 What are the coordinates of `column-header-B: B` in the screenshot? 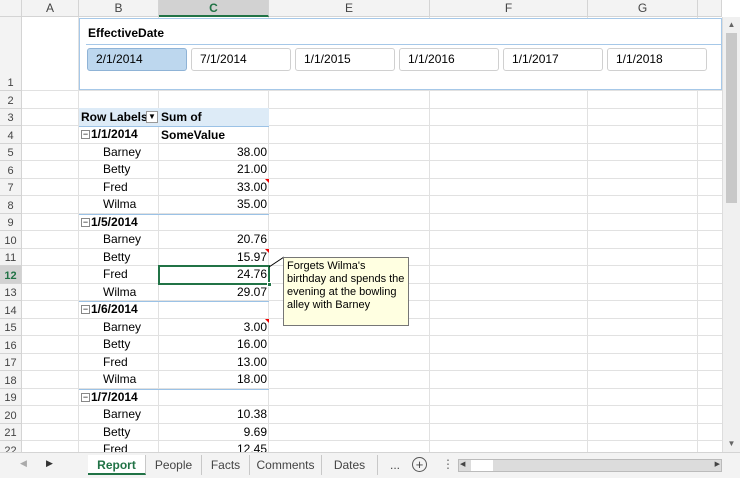 It's located at (119, 8).